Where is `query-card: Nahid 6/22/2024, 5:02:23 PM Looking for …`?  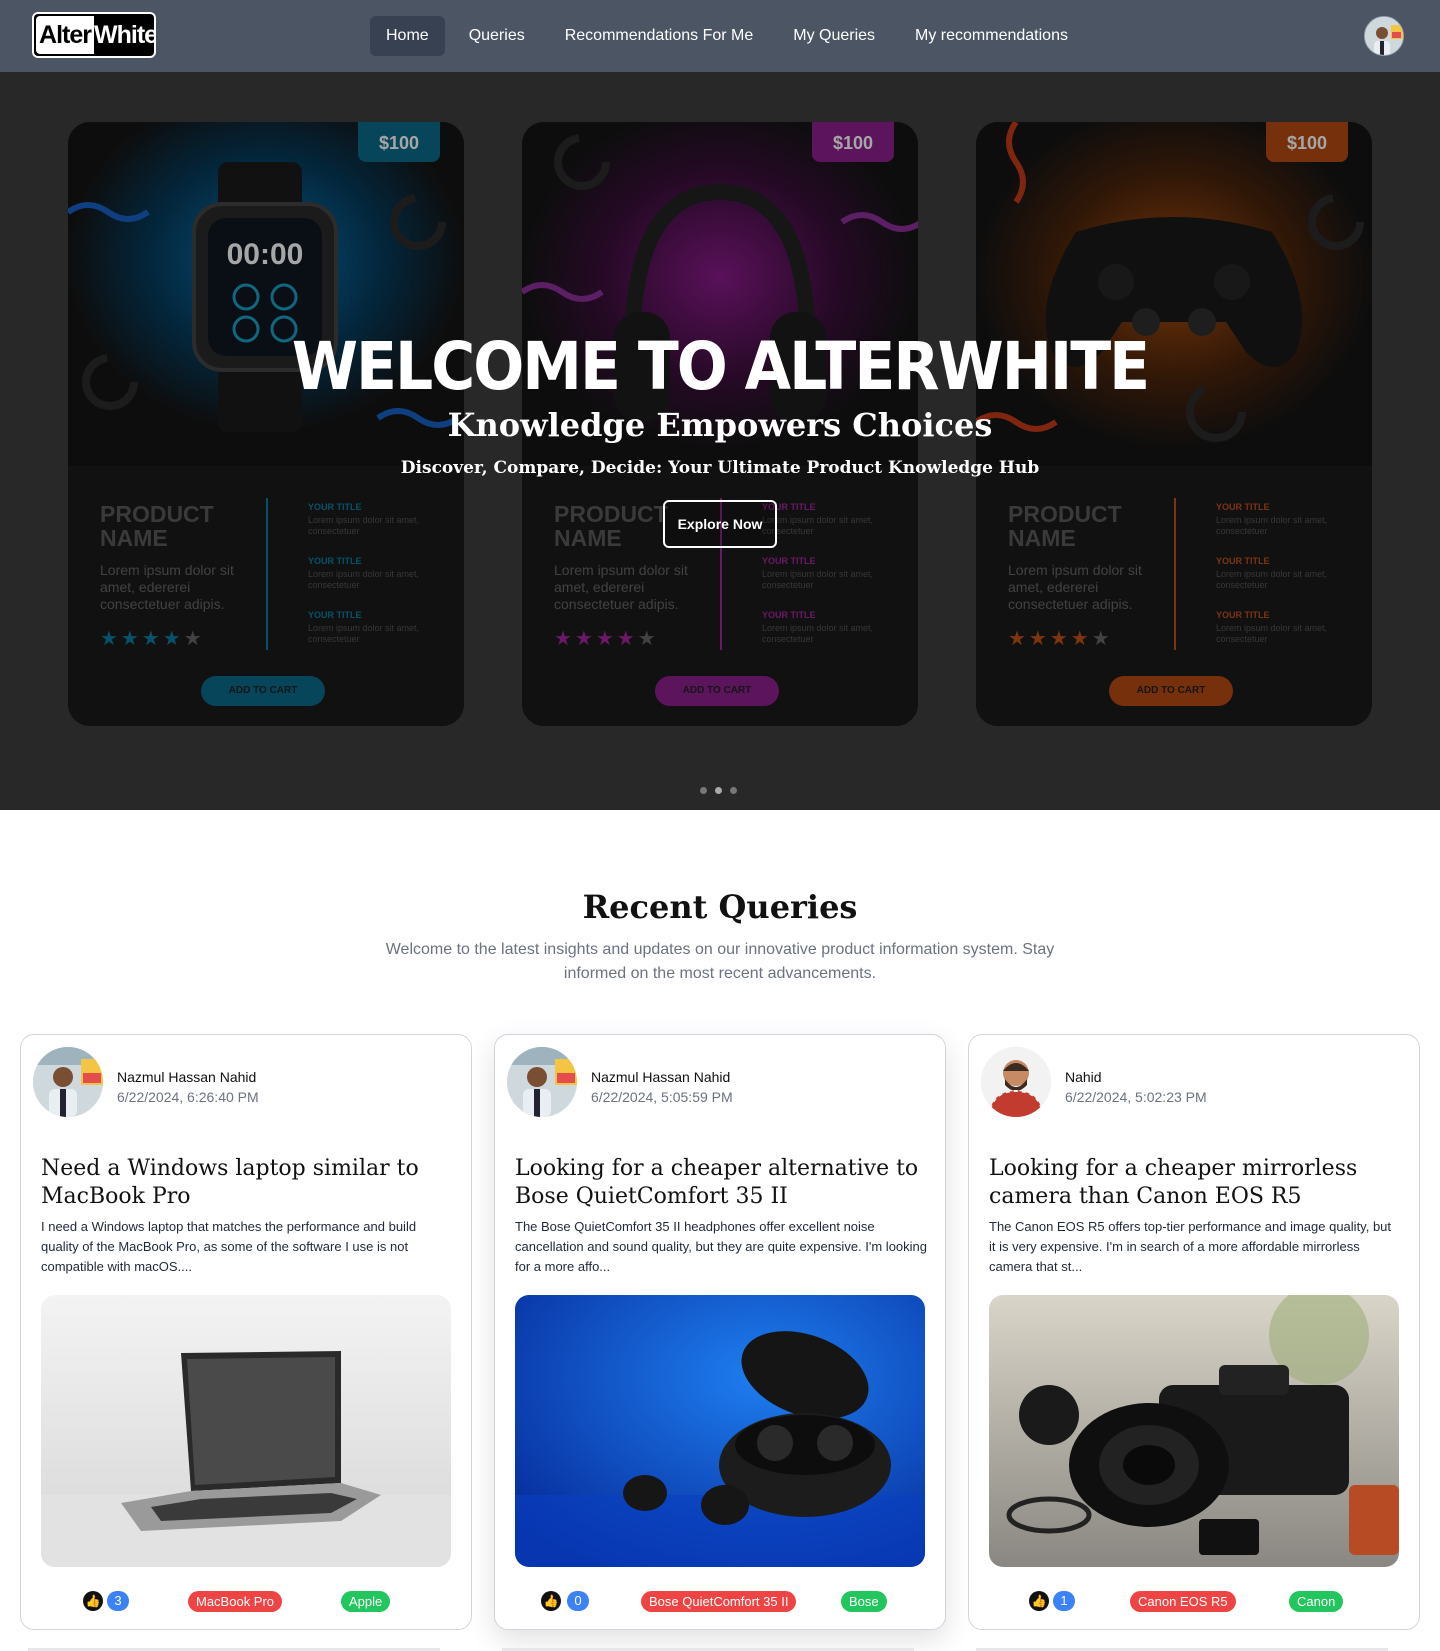
query-card: Nahid 6/22/2024, 5:02:23 PM Looking for … is located at coordinates (1194, 1332).